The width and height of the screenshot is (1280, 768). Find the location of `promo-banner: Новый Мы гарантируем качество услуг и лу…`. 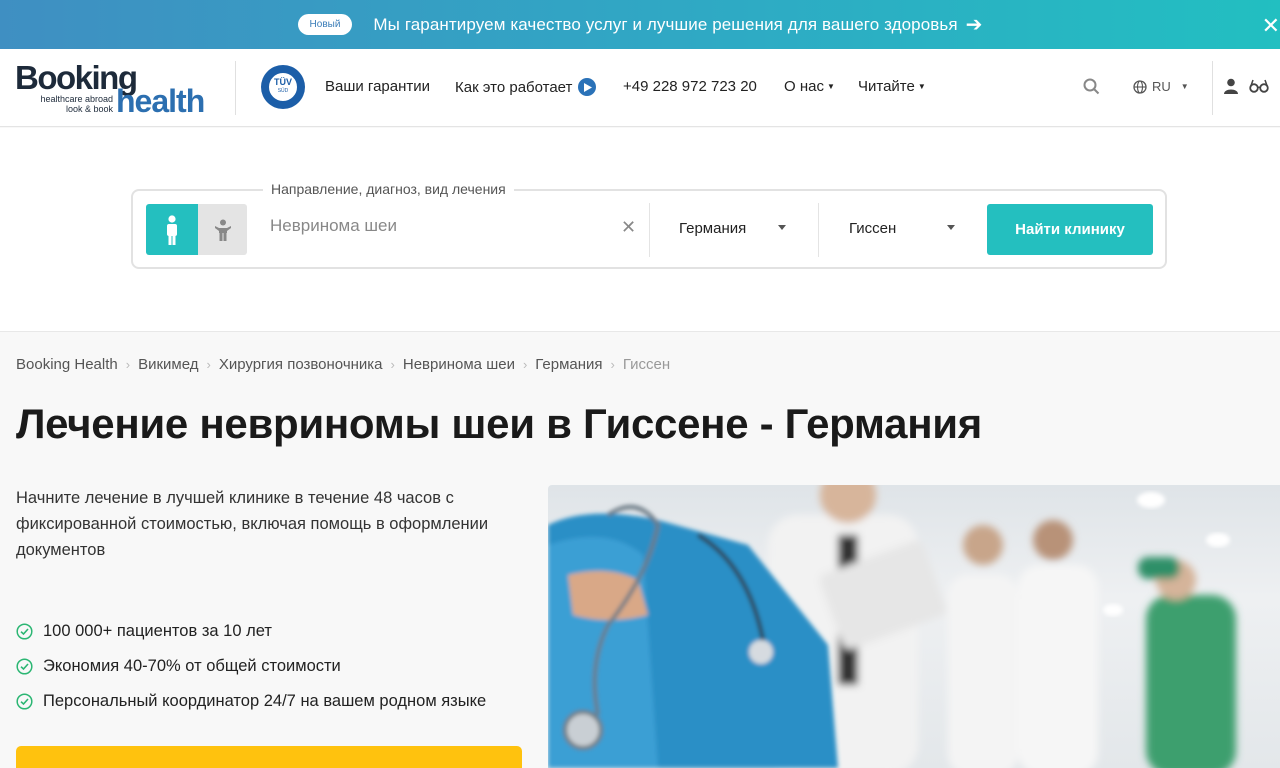

promo-banner: Новый Мы гарантируем качество услуг и лу… is located at coordinates (640, 24).